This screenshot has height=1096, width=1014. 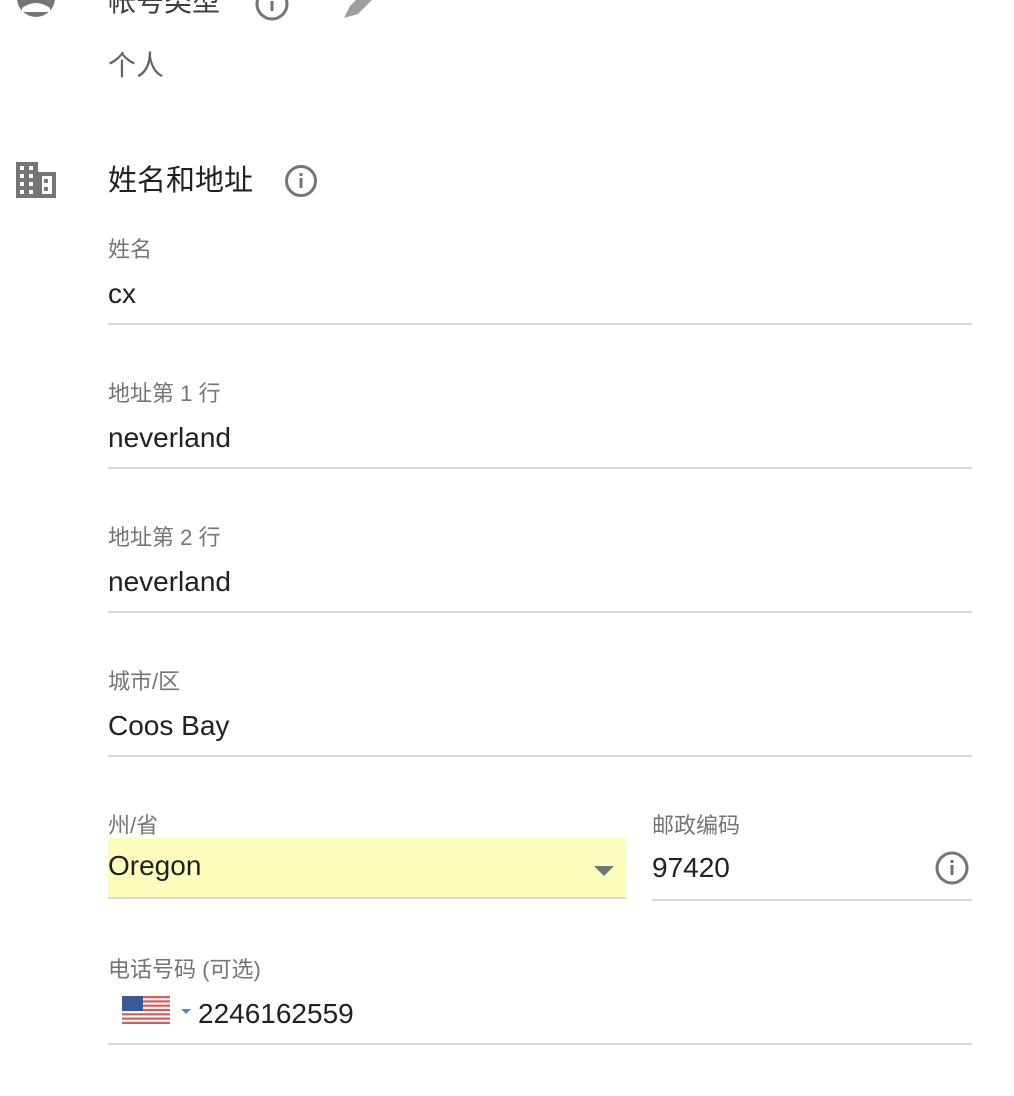 I want to click on account-type-value: 个人, so click(x=136, y=65).